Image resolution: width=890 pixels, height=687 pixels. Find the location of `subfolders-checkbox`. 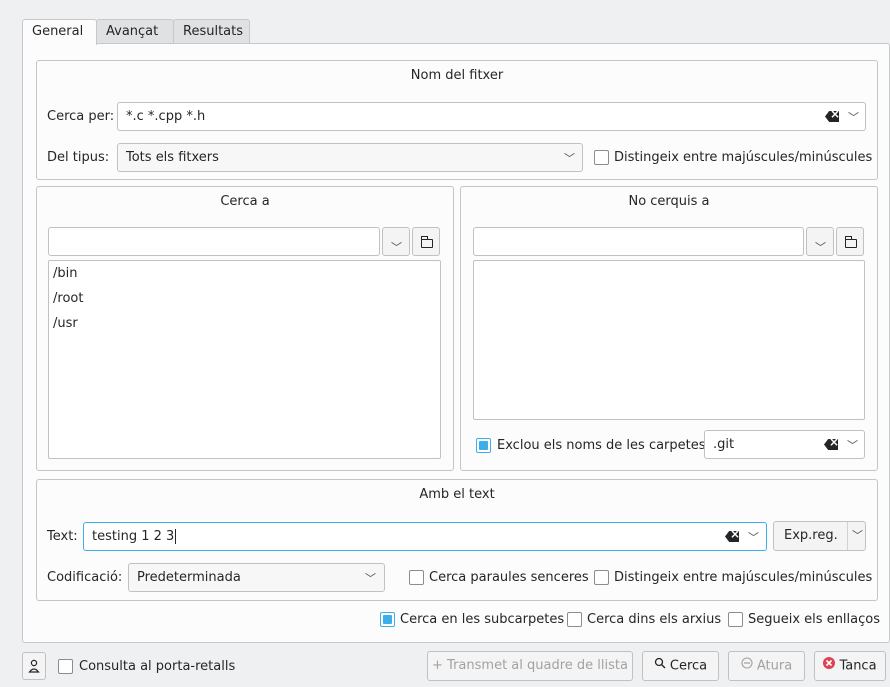

subfolders-checkbox is located at coordinates (387, 619).